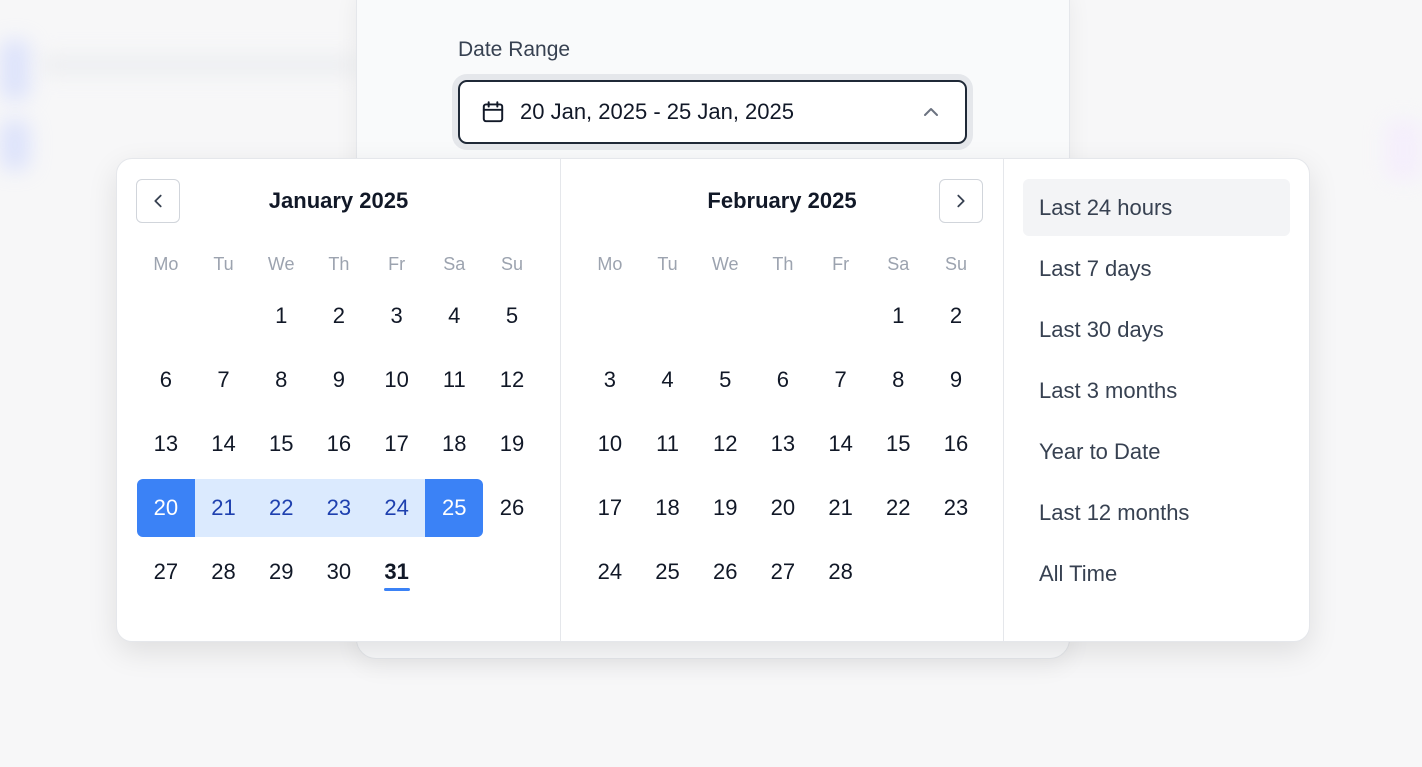  Describe the element at coordinates (1156, 512) in the screenshot. I see `preset-option: Last 12 months` at that location.